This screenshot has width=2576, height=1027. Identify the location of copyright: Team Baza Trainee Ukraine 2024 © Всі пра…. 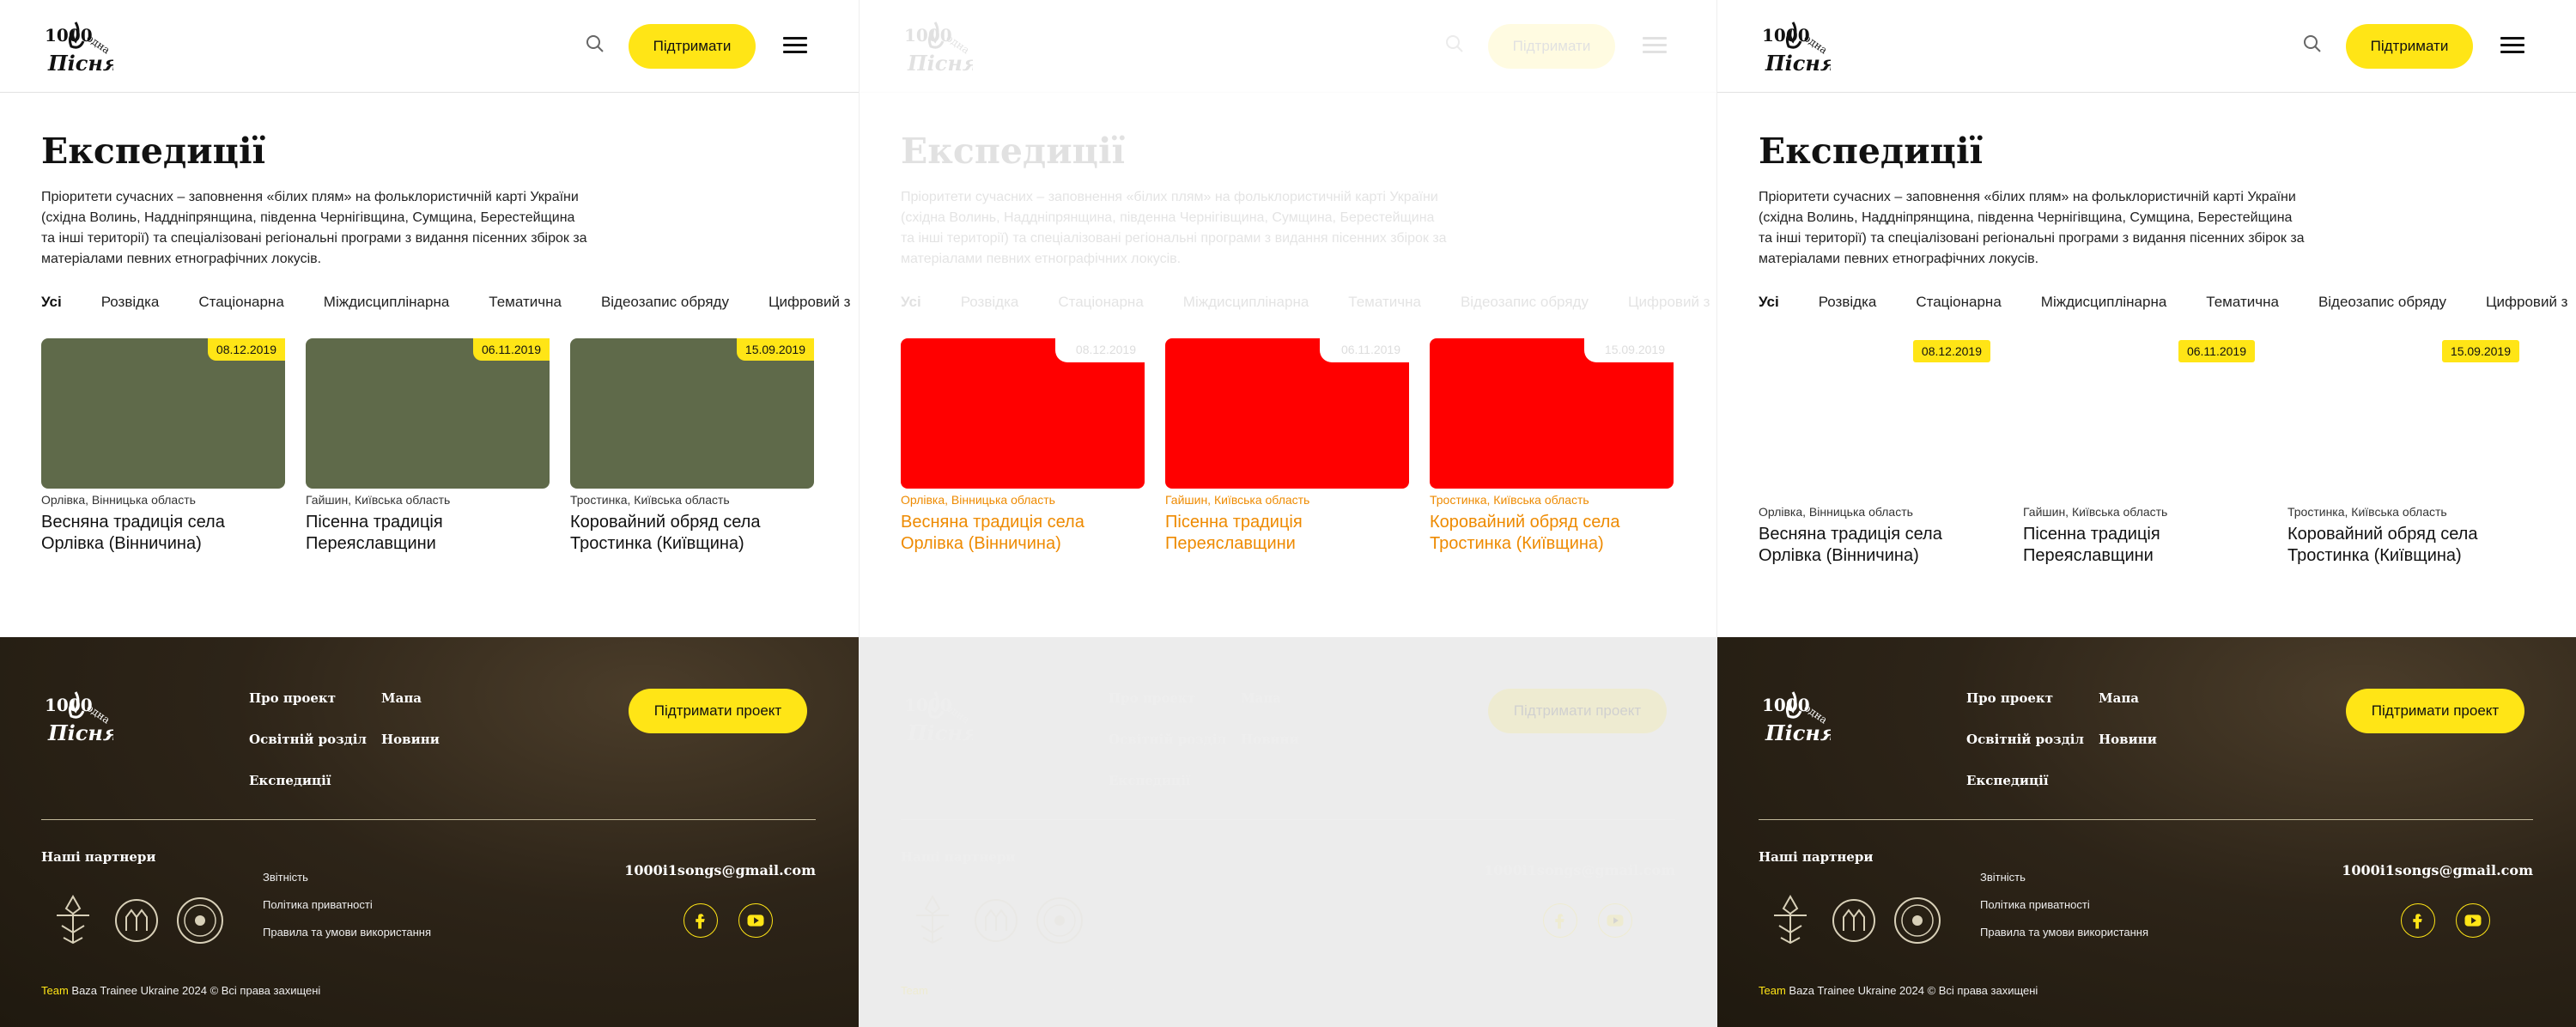
(180, 990).